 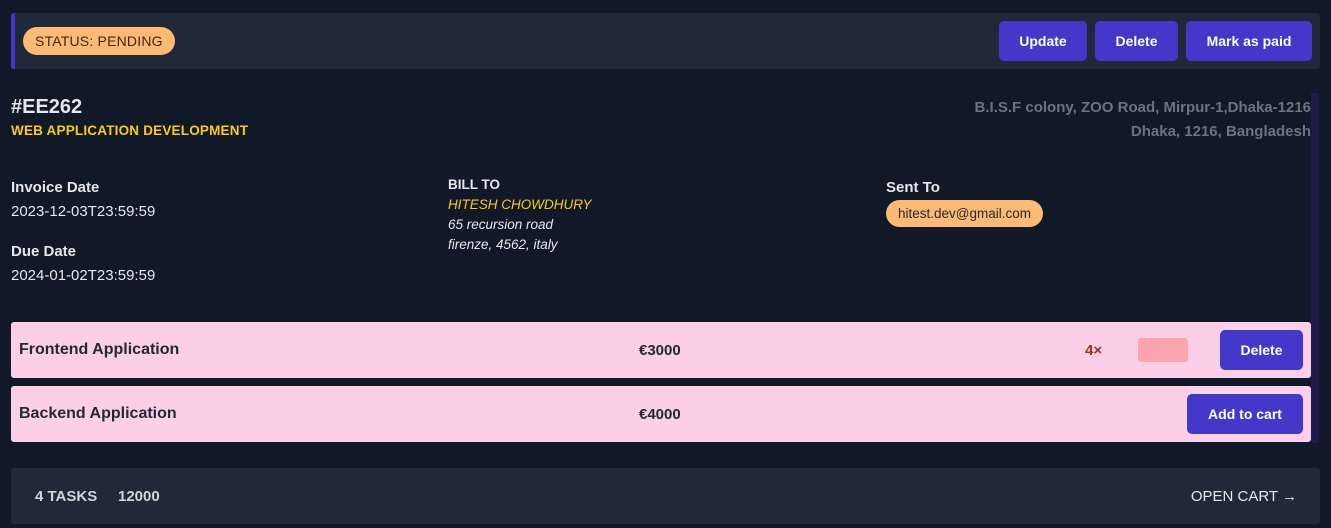 What do you see at coordinates (965, 213) in the screenshot?
I see `sent-to-email: hitest.dev@gmail.com` at bounding box center [965, 213].